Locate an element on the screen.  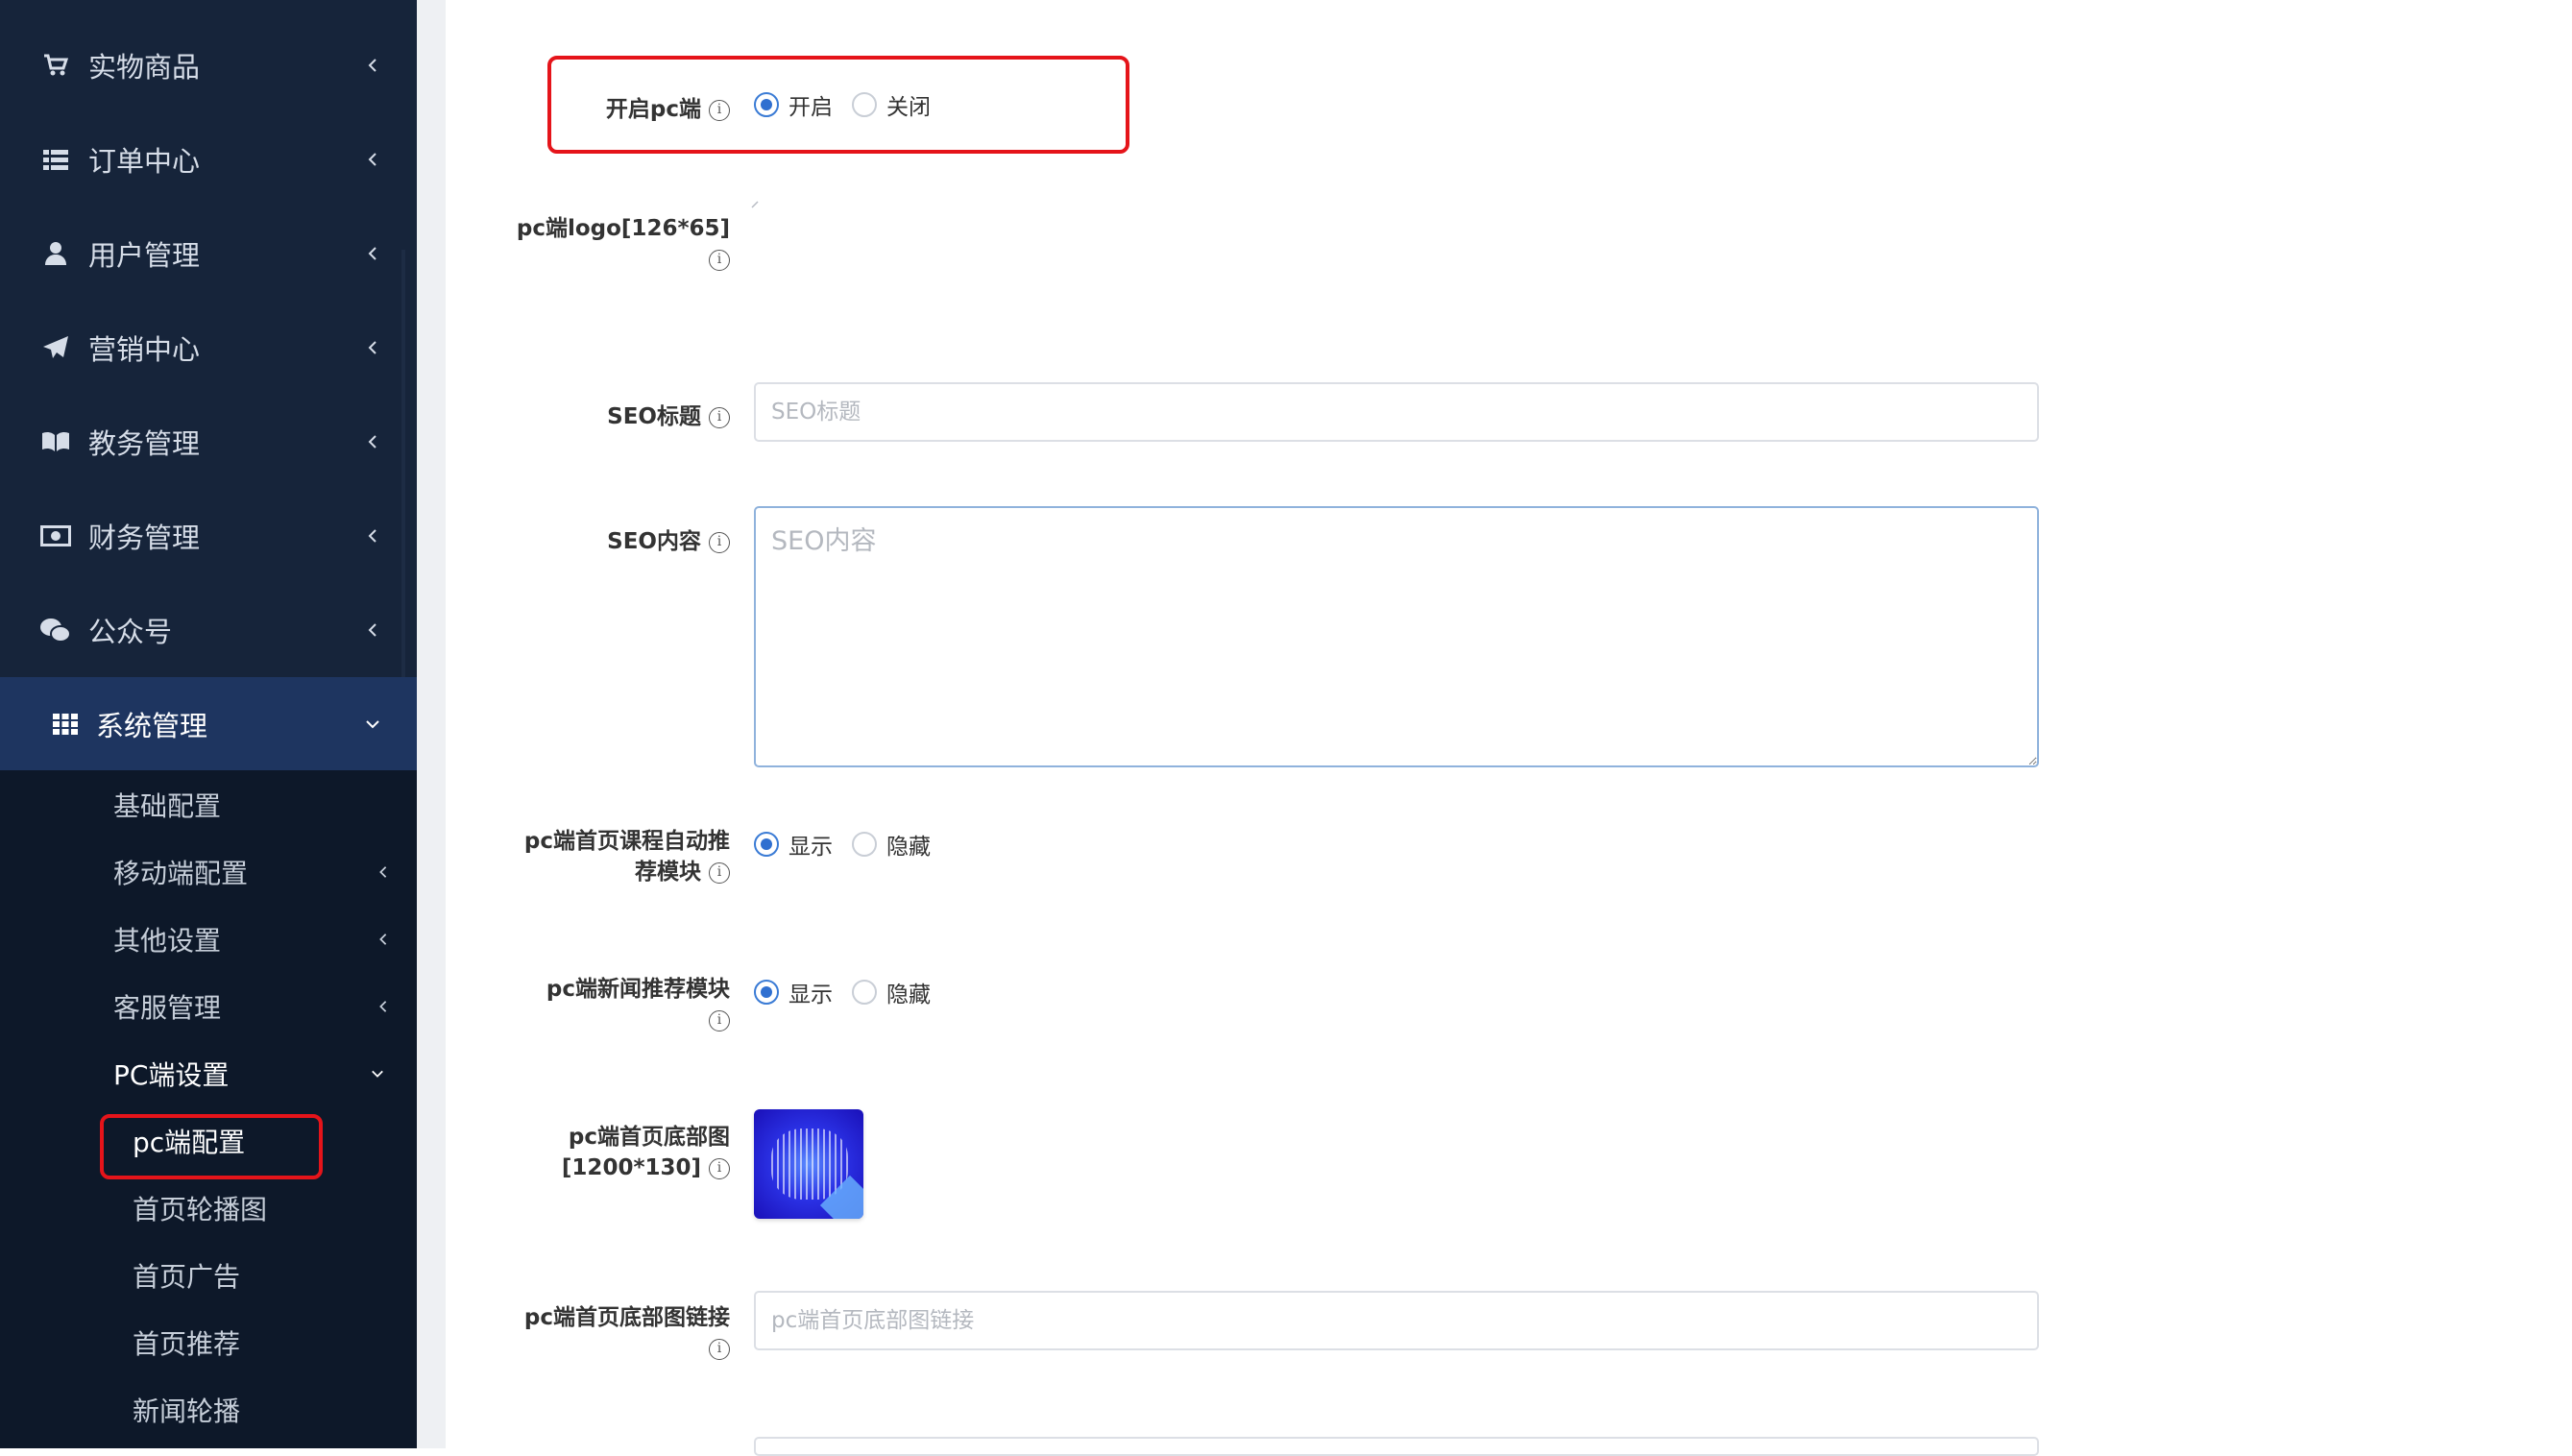
sidebar-item-label: 公众号 is located at coordinates (130, 632).